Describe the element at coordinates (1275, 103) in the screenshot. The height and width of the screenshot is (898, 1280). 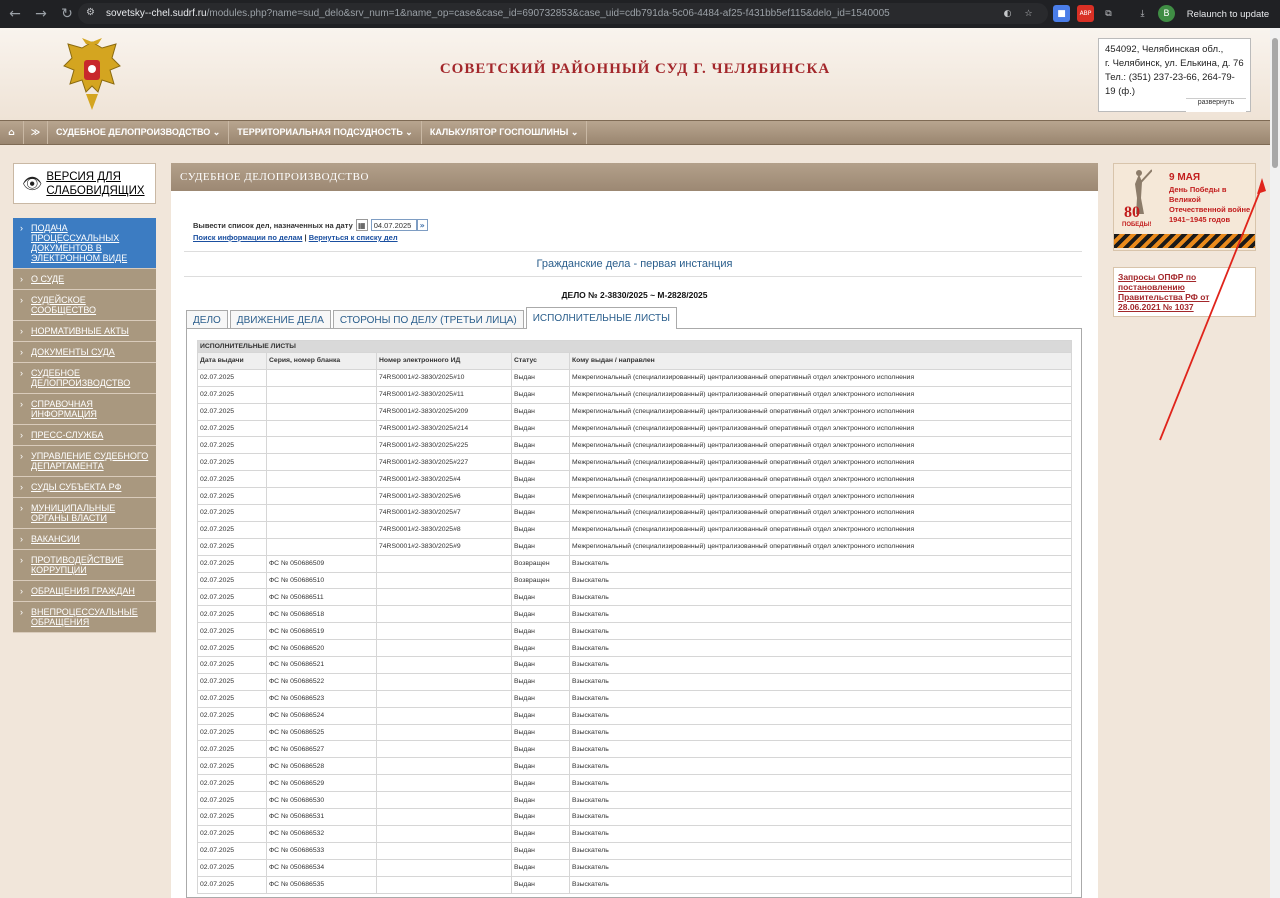
I see `scrollbar-thumb` at that location.